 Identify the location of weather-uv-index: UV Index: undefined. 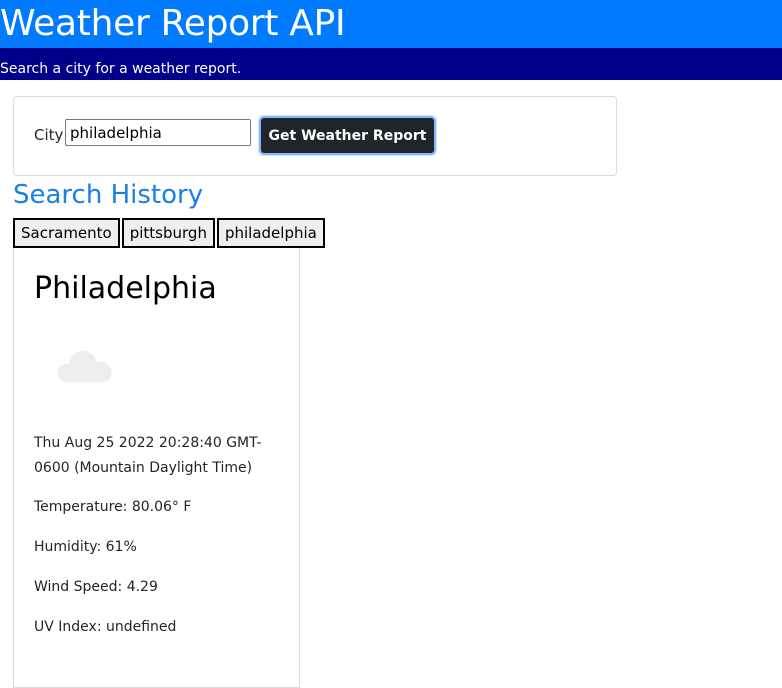
(105, 627).